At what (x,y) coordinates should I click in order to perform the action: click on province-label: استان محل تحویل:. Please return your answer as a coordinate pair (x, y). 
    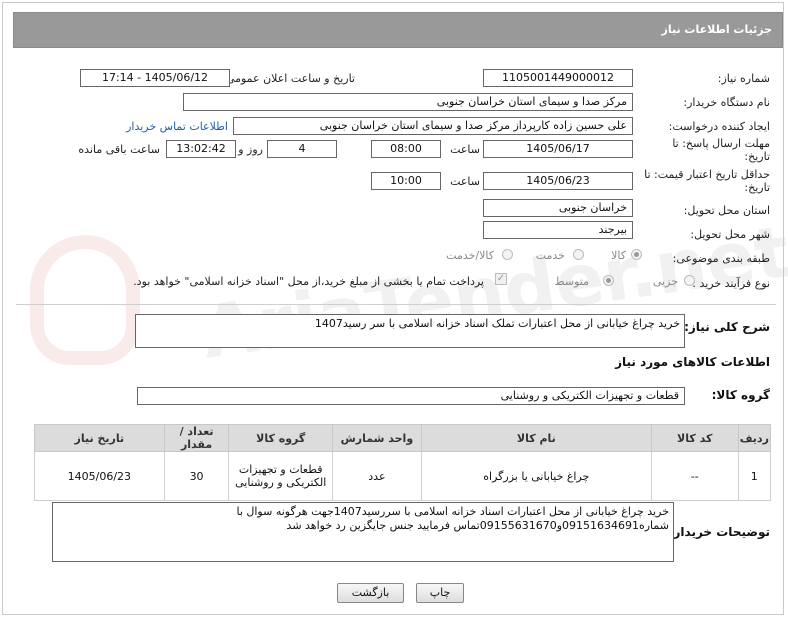
    Looking at the image, I should click on (726, 210).